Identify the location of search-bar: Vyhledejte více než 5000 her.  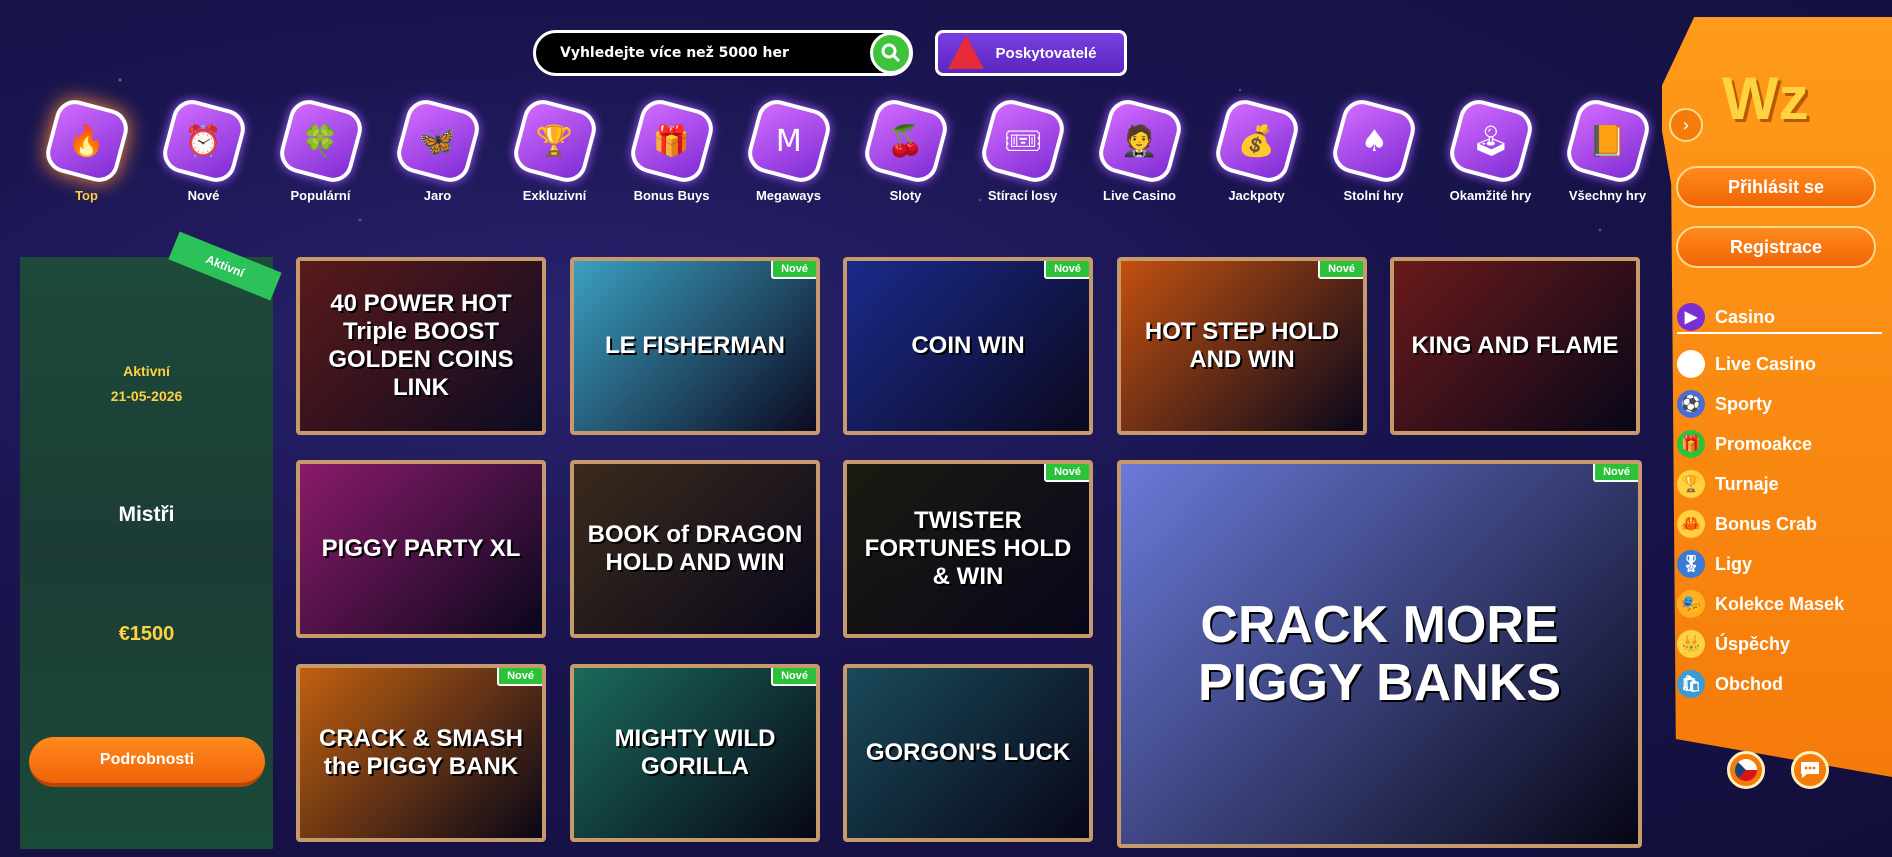
(723, 53).